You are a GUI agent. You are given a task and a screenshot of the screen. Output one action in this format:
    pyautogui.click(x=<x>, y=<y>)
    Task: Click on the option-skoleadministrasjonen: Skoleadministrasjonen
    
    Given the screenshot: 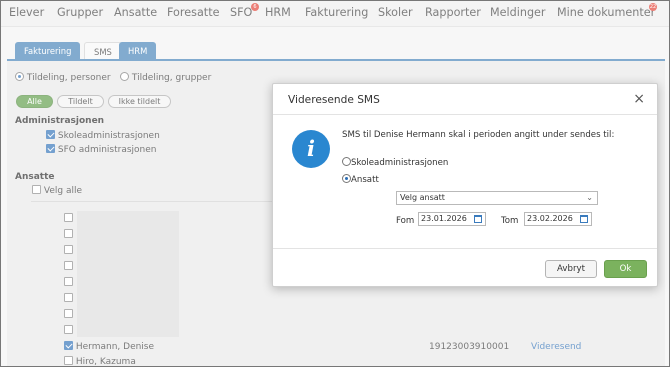 What is the action you would take?
    pyautogui.click(x=395, y=162)
    